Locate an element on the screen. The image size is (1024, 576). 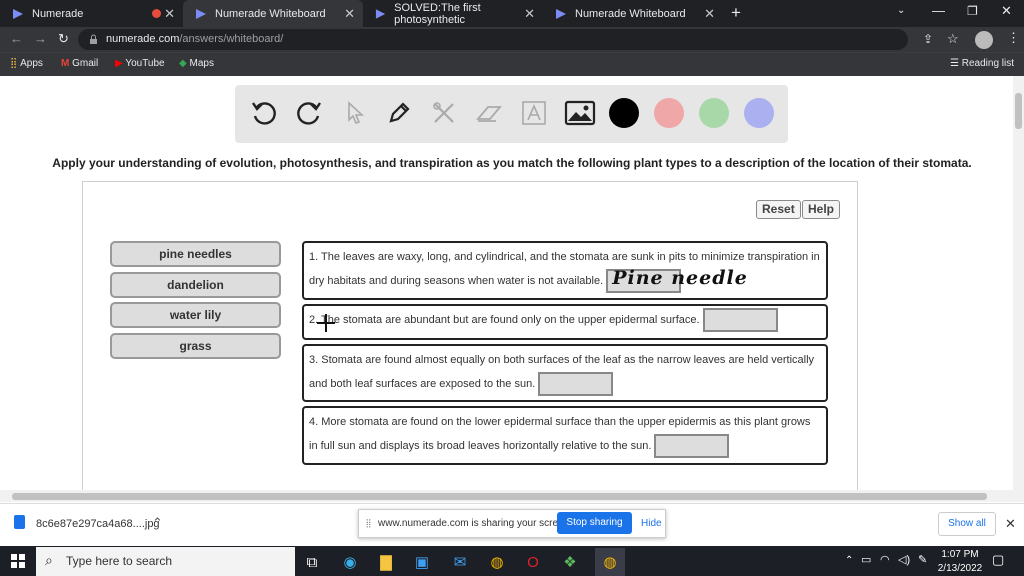
help-button: Help is located at coordinates (821, 209).